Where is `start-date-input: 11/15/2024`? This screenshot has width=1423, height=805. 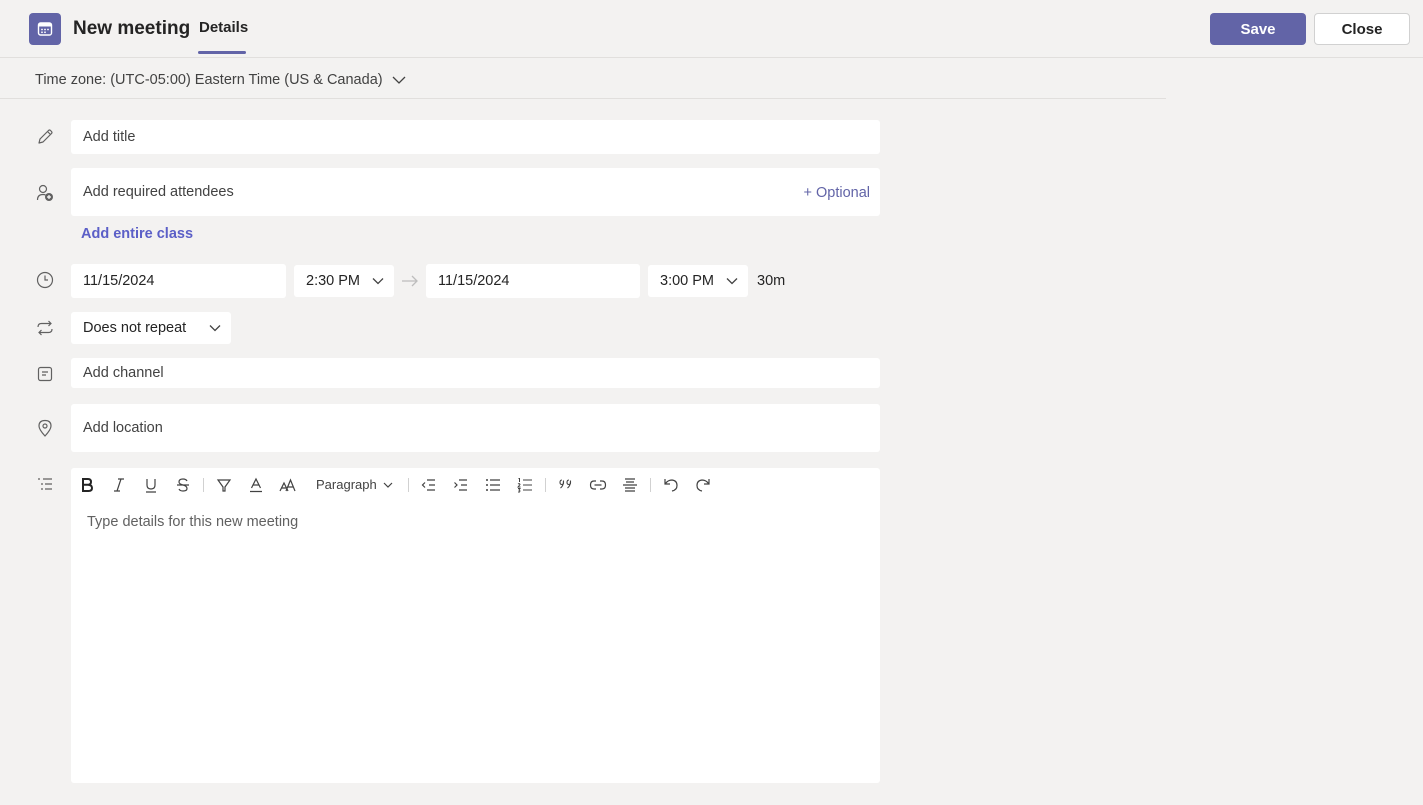 start-date-input: 11/15/2024 is located at coordinates (178, 281).